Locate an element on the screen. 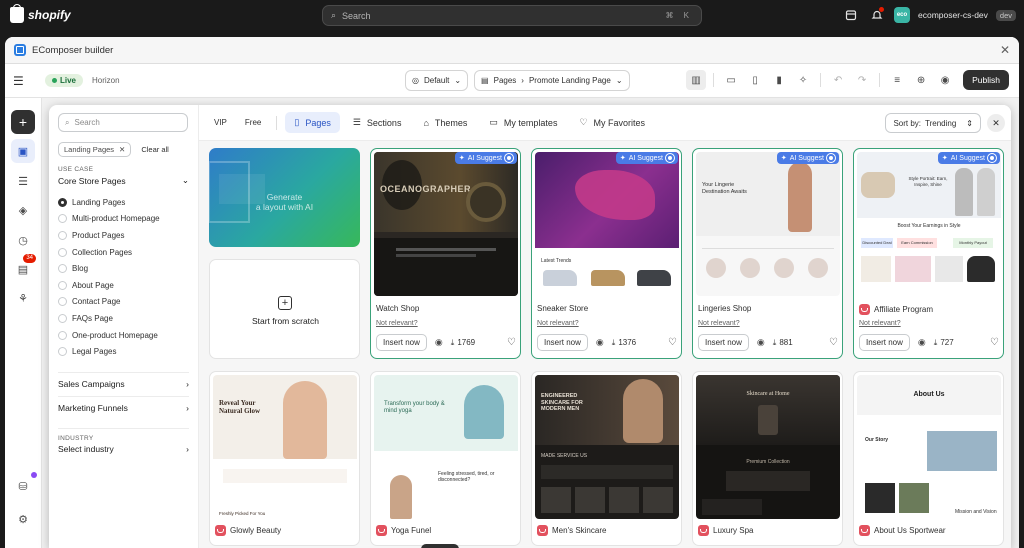 This screenshot has height=548, width=1024. redo-icon: ↷ is located at coordinates (862, 80).